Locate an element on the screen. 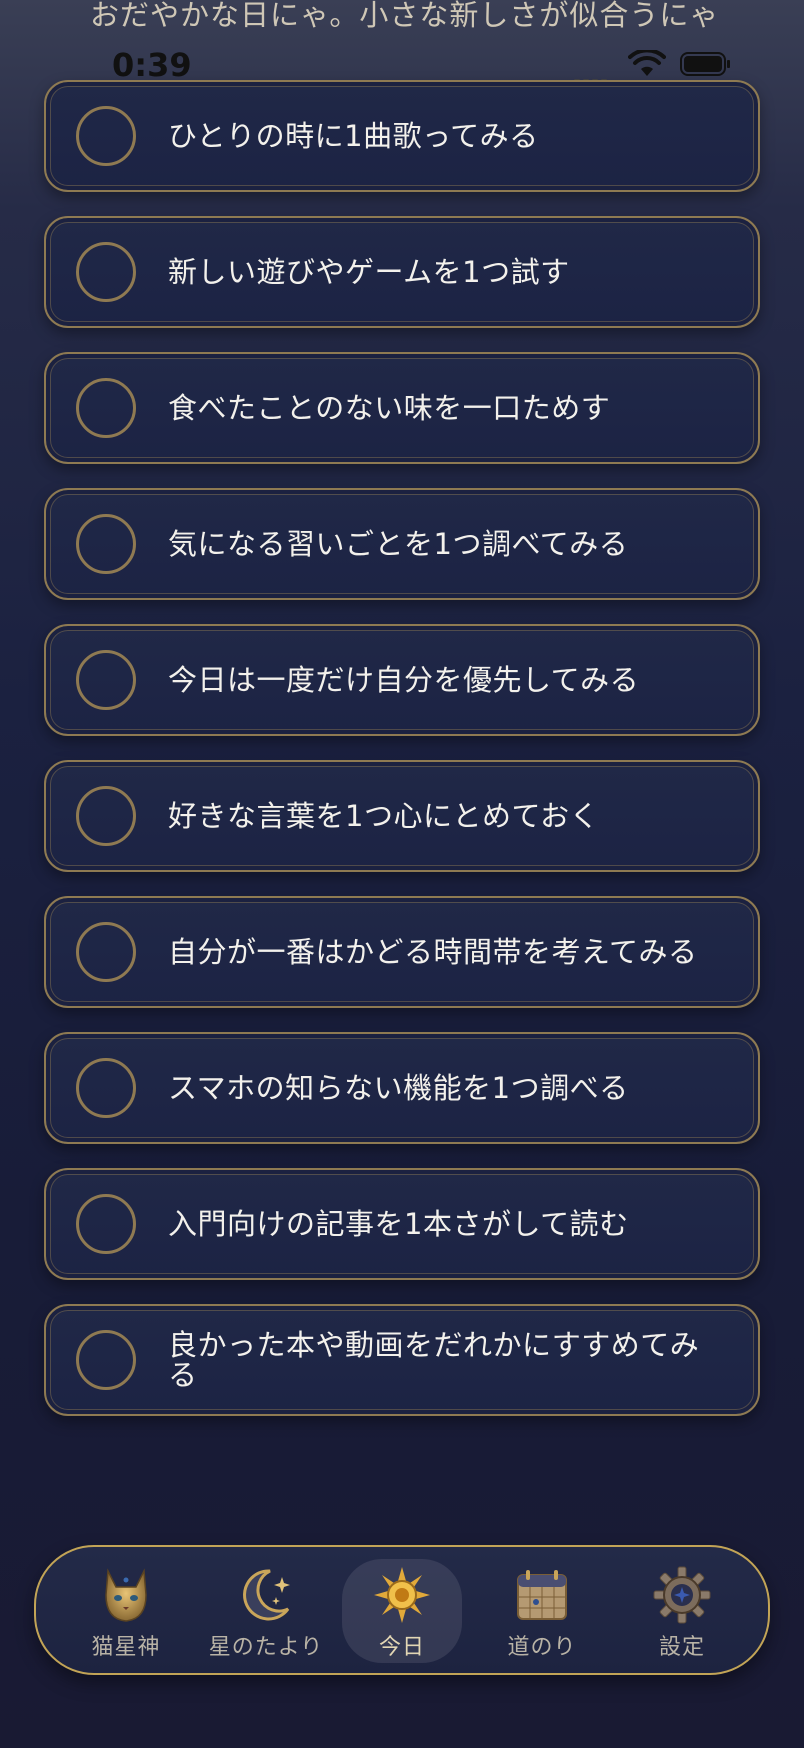 This screenshot has height=1748, width=804. task-item: 今日は一度だけ自分を優先してみる is located at coordinates (402, 680).